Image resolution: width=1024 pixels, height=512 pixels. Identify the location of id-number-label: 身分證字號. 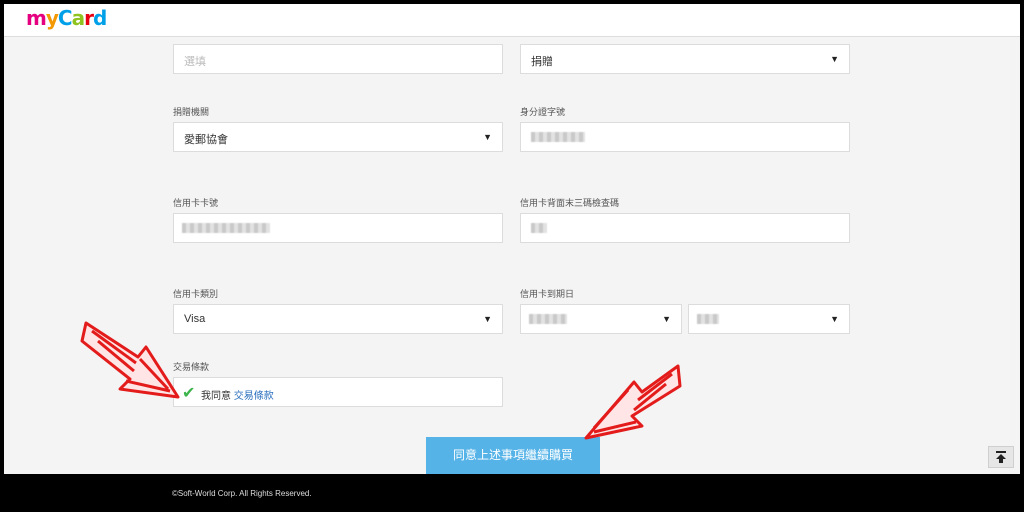
(543, 112).